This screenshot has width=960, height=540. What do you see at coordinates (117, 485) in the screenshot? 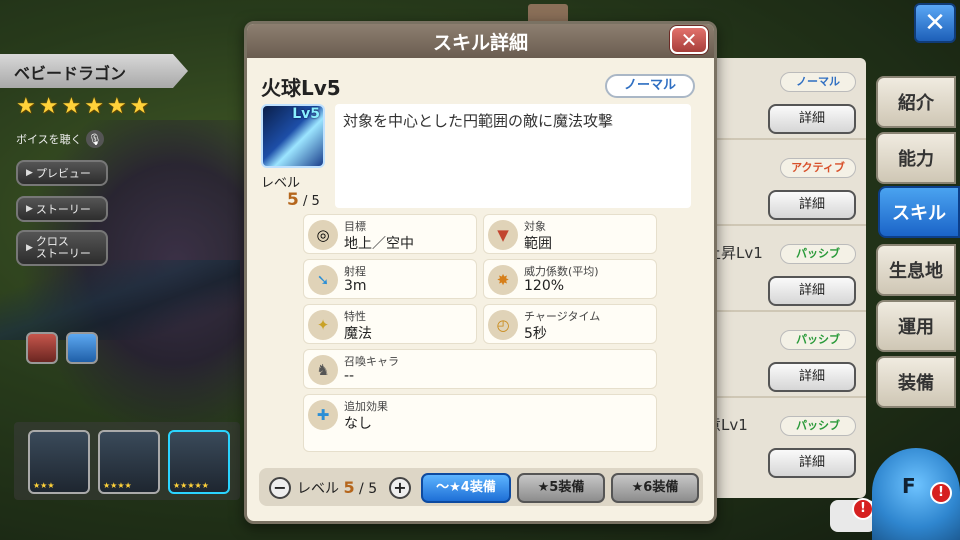
I see `slot-stars: ★★★★` at bounding box center [117, 485].